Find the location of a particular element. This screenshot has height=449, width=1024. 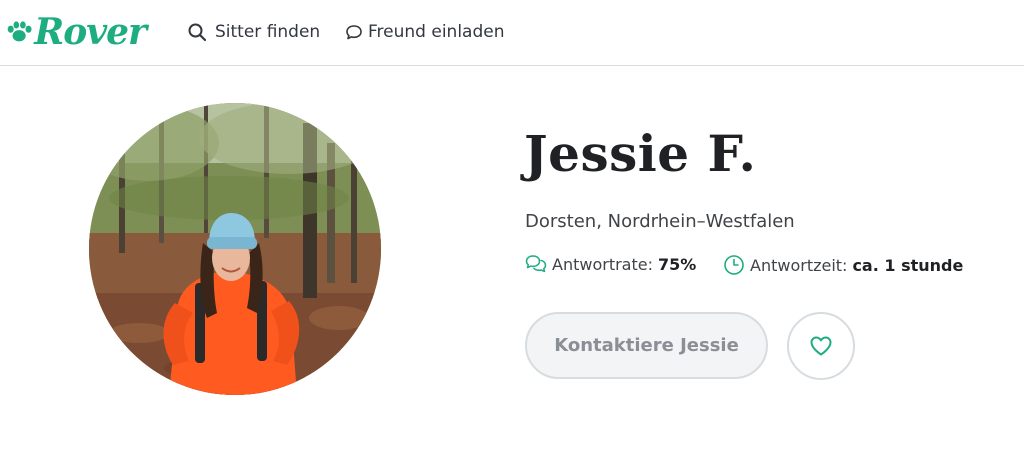

chat-bubble-icon is located at coordinates (354, 32).